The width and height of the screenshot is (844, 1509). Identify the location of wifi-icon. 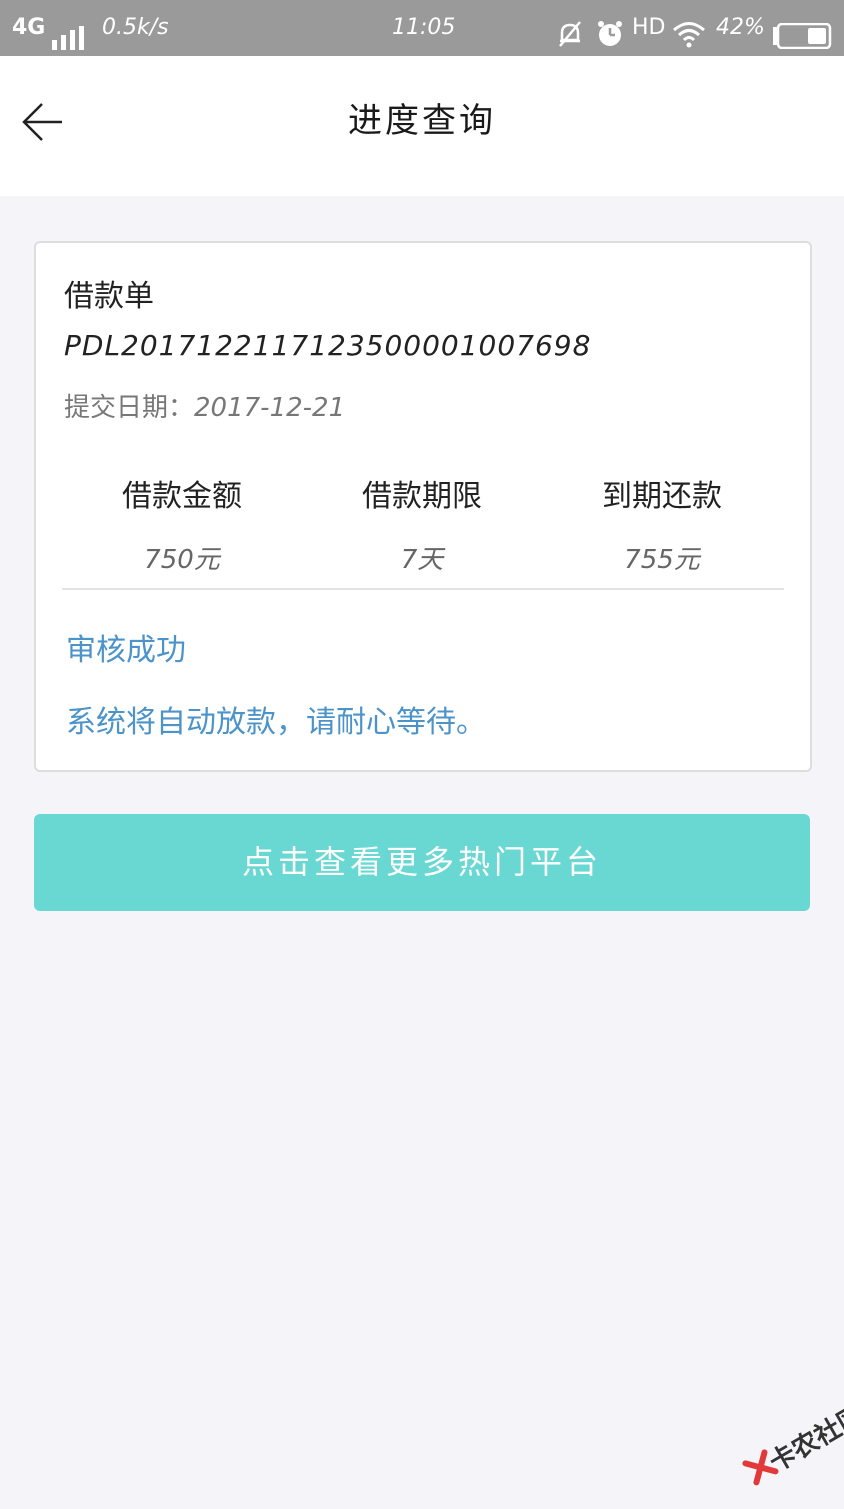
(689, 31).